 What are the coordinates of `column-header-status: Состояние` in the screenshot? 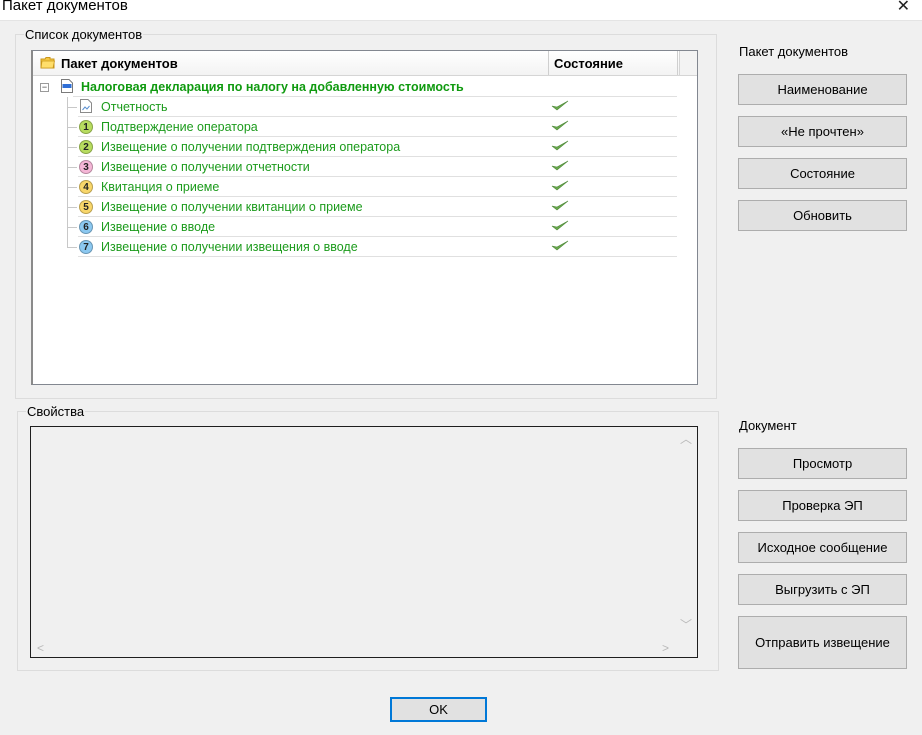 It's located at (613, 63).